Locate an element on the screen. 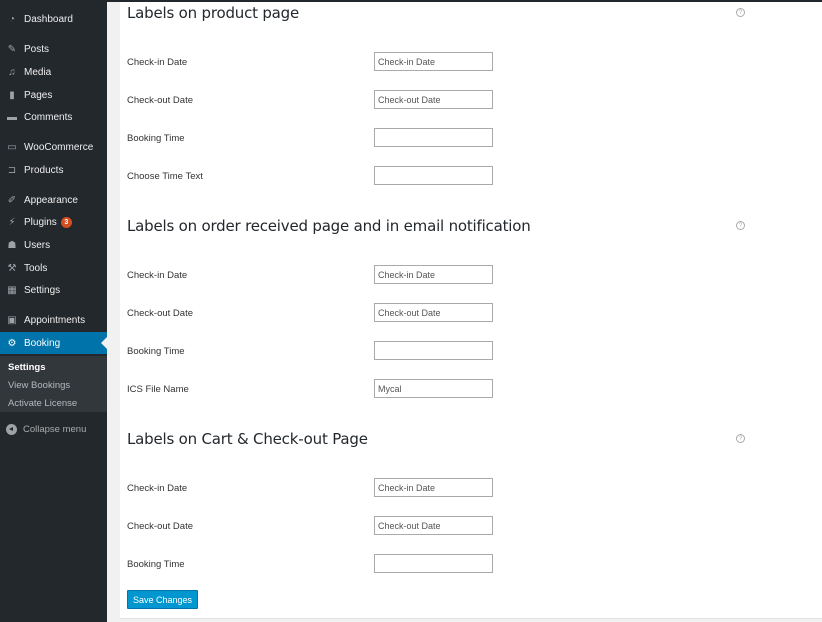 This screenshot has width=822, height=622. sidebar-item-products: ⊐ Products is located at coordinates (53, 170).